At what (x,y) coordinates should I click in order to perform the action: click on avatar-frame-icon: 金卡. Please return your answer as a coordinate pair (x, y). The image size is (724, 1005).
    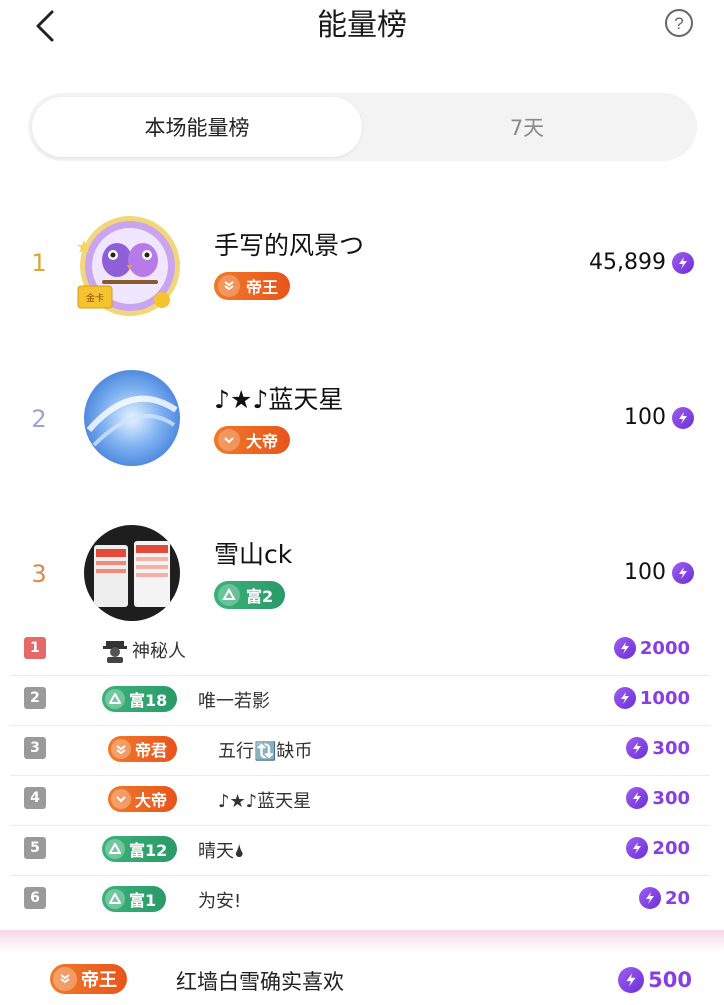
    Looking at the image, I should click on (128, 266).